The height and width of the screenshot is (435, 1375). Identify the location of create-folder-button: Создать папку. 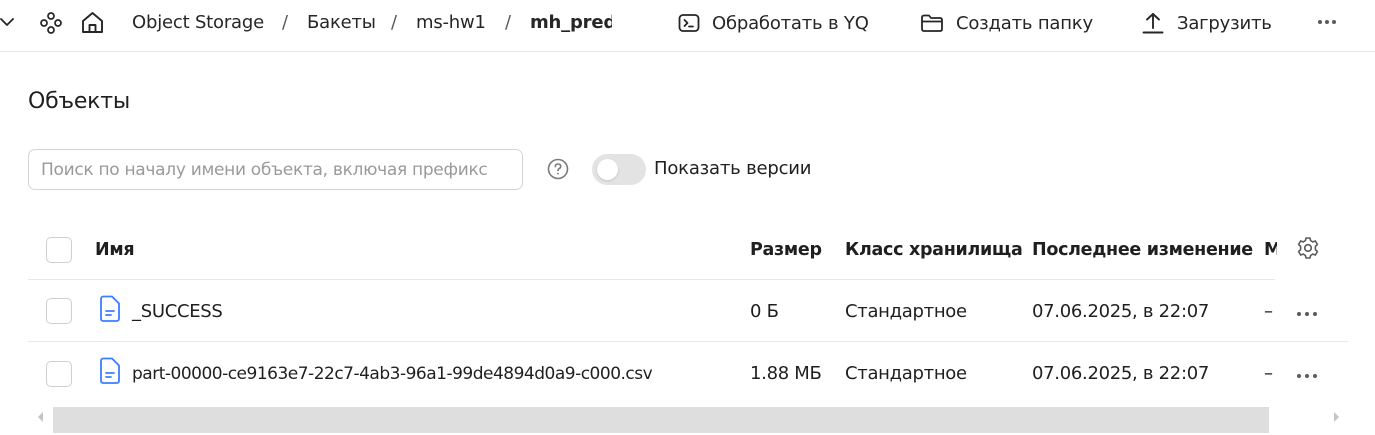
(1006, 23).